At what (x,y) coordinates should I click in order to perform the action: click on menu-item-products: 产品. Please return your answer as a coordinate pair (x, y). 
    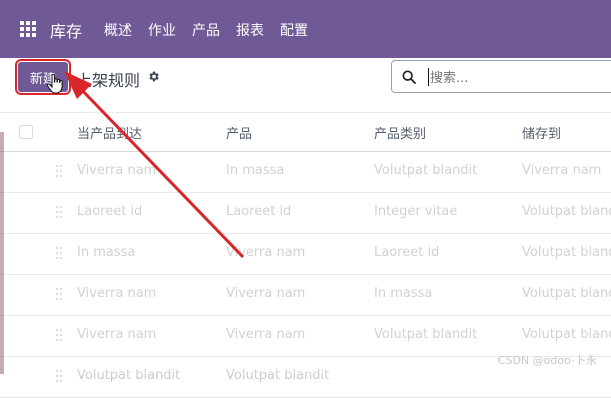
    Looking at the image, I should click on (206, 30).